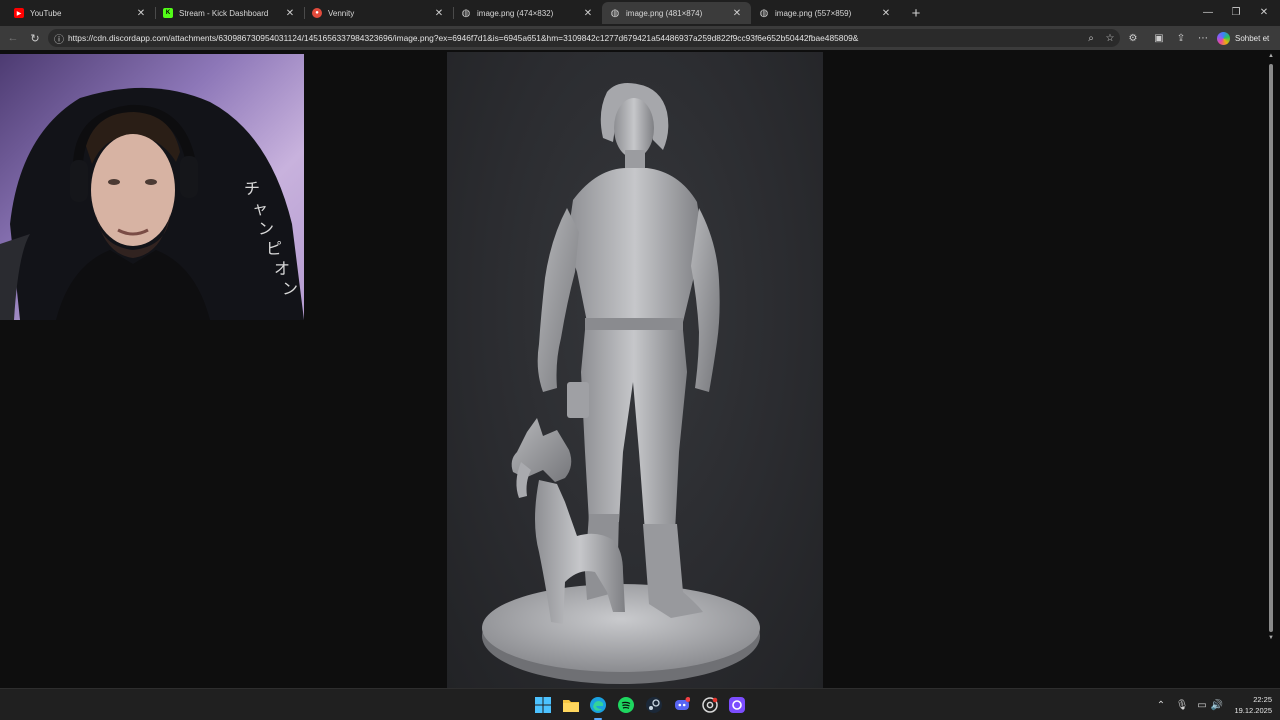 This screenshot has height=720, width=1280. I want to click on copilot-icon, so click(1223, 38).